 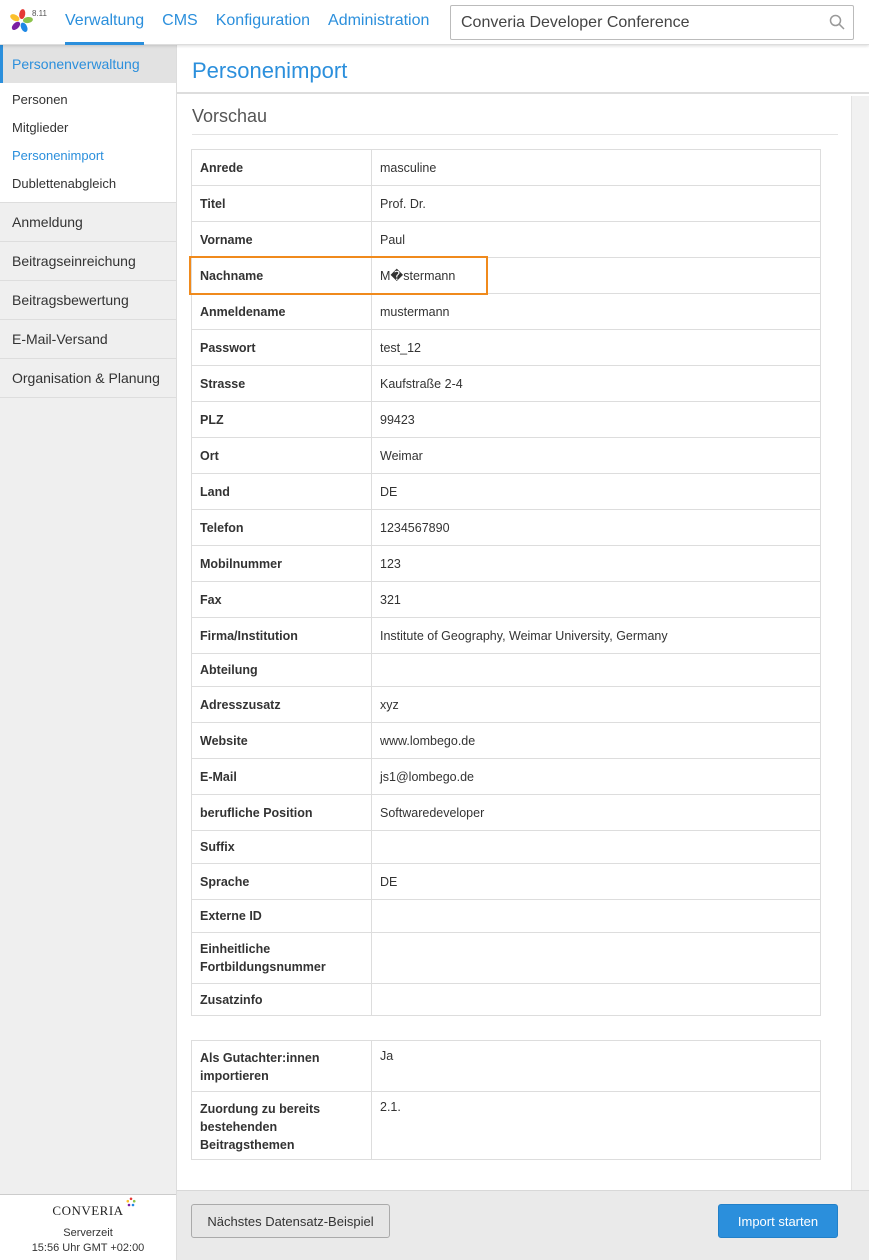 I want to click on page-title: Personenimport, so click(x=270, y=70).